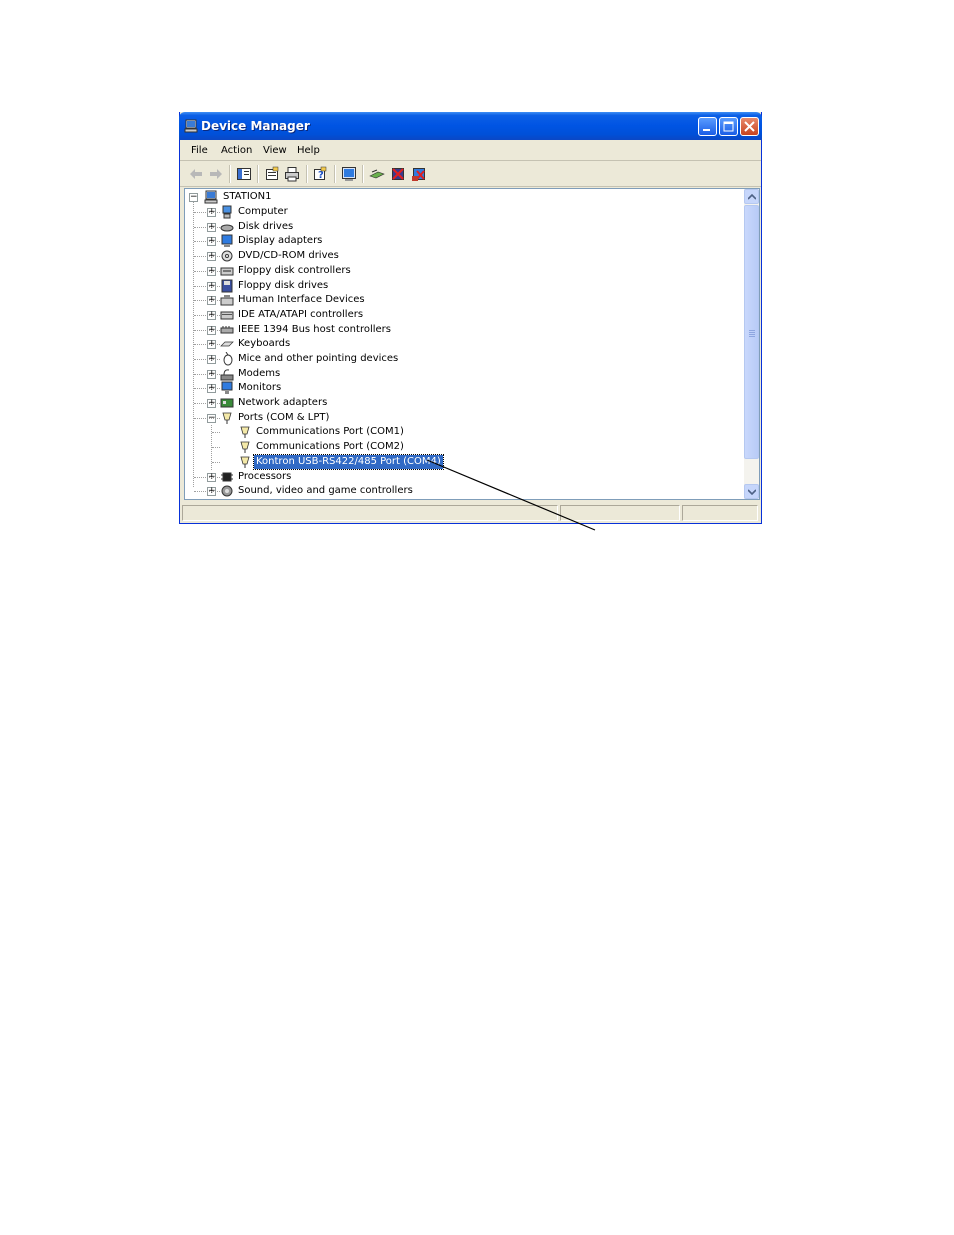 This screenshot has height=1235, width=954. What do you see at coordinates (308, 150) in the screenshot?
I see `menu-help: Help` at bounding box center [308, 150].